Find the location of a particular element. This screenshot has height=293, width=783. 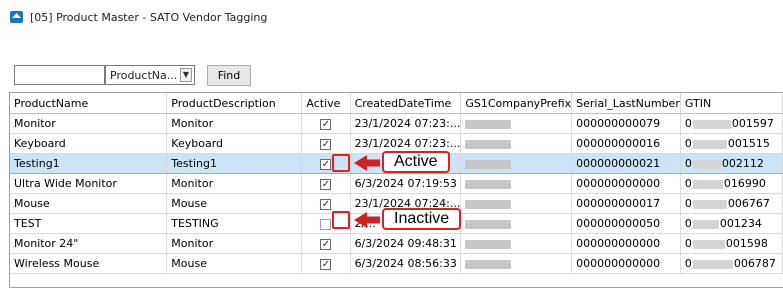

product-name-cell: Wireless Mouse is located at coordinates (89, 263).